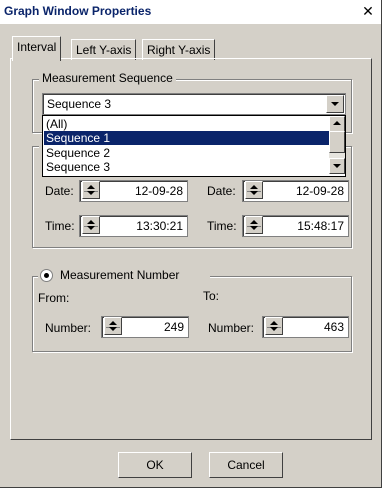 The width and height of the screenshot is (382, 488). What do you see at coordinates (190, 12) in the screenshot?
I see `title-bar: Graph Window Properties ✕` at bounding box center [190, 12].